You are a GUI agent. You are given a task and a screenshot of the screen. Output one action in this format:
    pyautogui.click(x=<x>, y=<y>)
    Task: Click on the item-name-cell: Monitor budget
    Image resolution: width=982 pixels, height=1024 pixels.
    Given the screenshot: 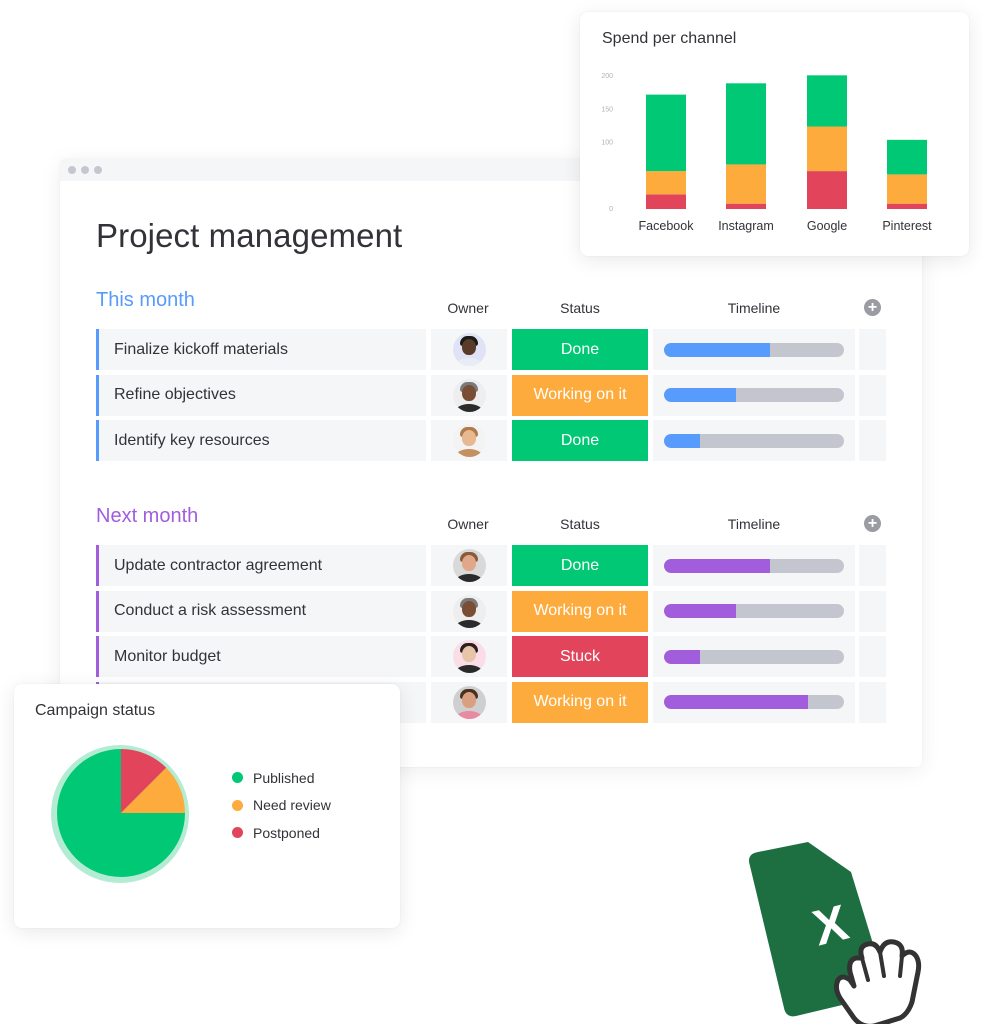 What is the action you would take?
    pyautogui.click(x=261, y=656)
    